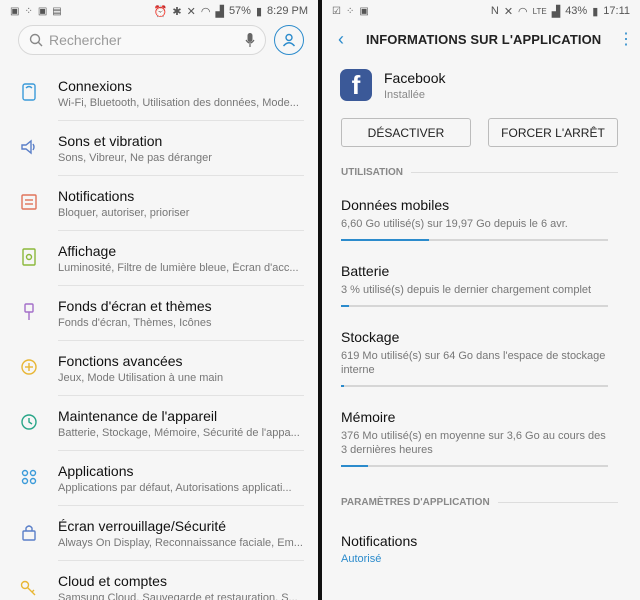 Image resolution: width=640 pixels, height=600 pixels. I want to click on app-summary: f Facebook Installée, so click(481, 81).